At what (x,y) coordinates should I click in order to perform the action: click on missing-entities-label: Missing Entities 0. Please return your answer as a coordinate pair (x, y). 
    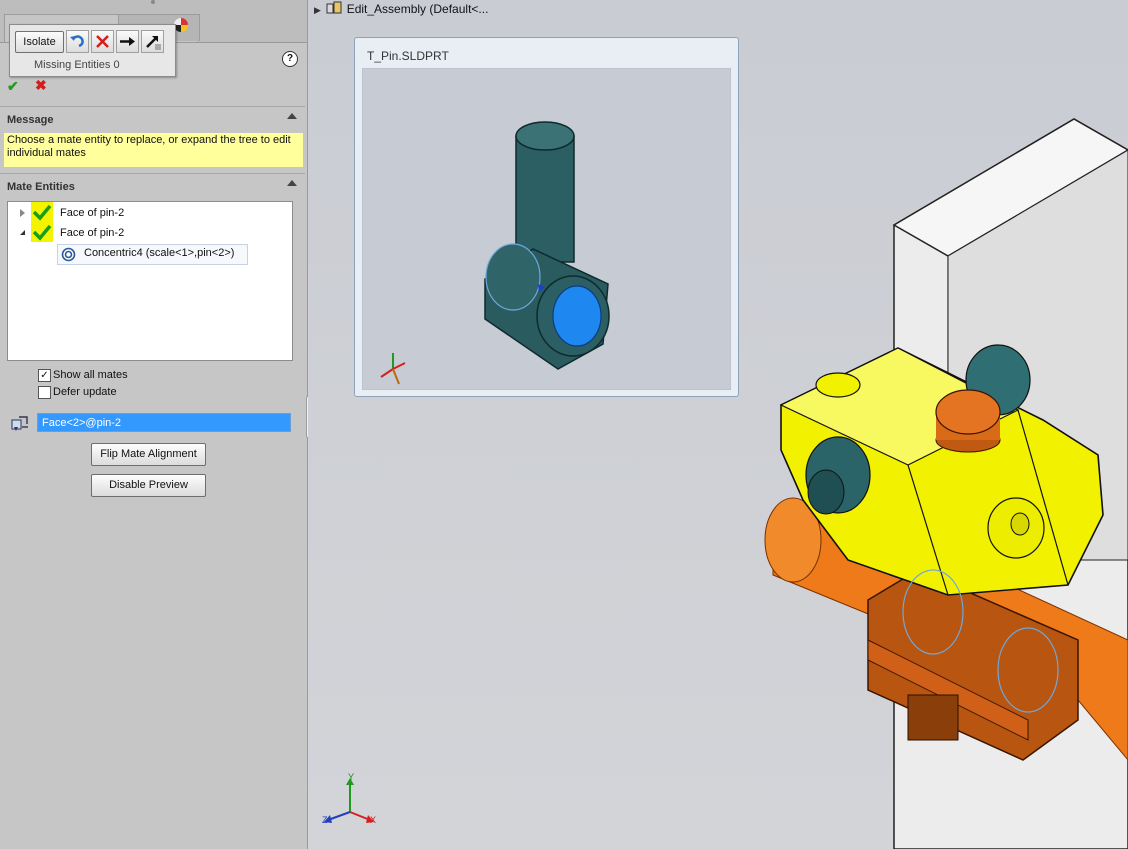
    Looking at the image, I should click on (77, 65).